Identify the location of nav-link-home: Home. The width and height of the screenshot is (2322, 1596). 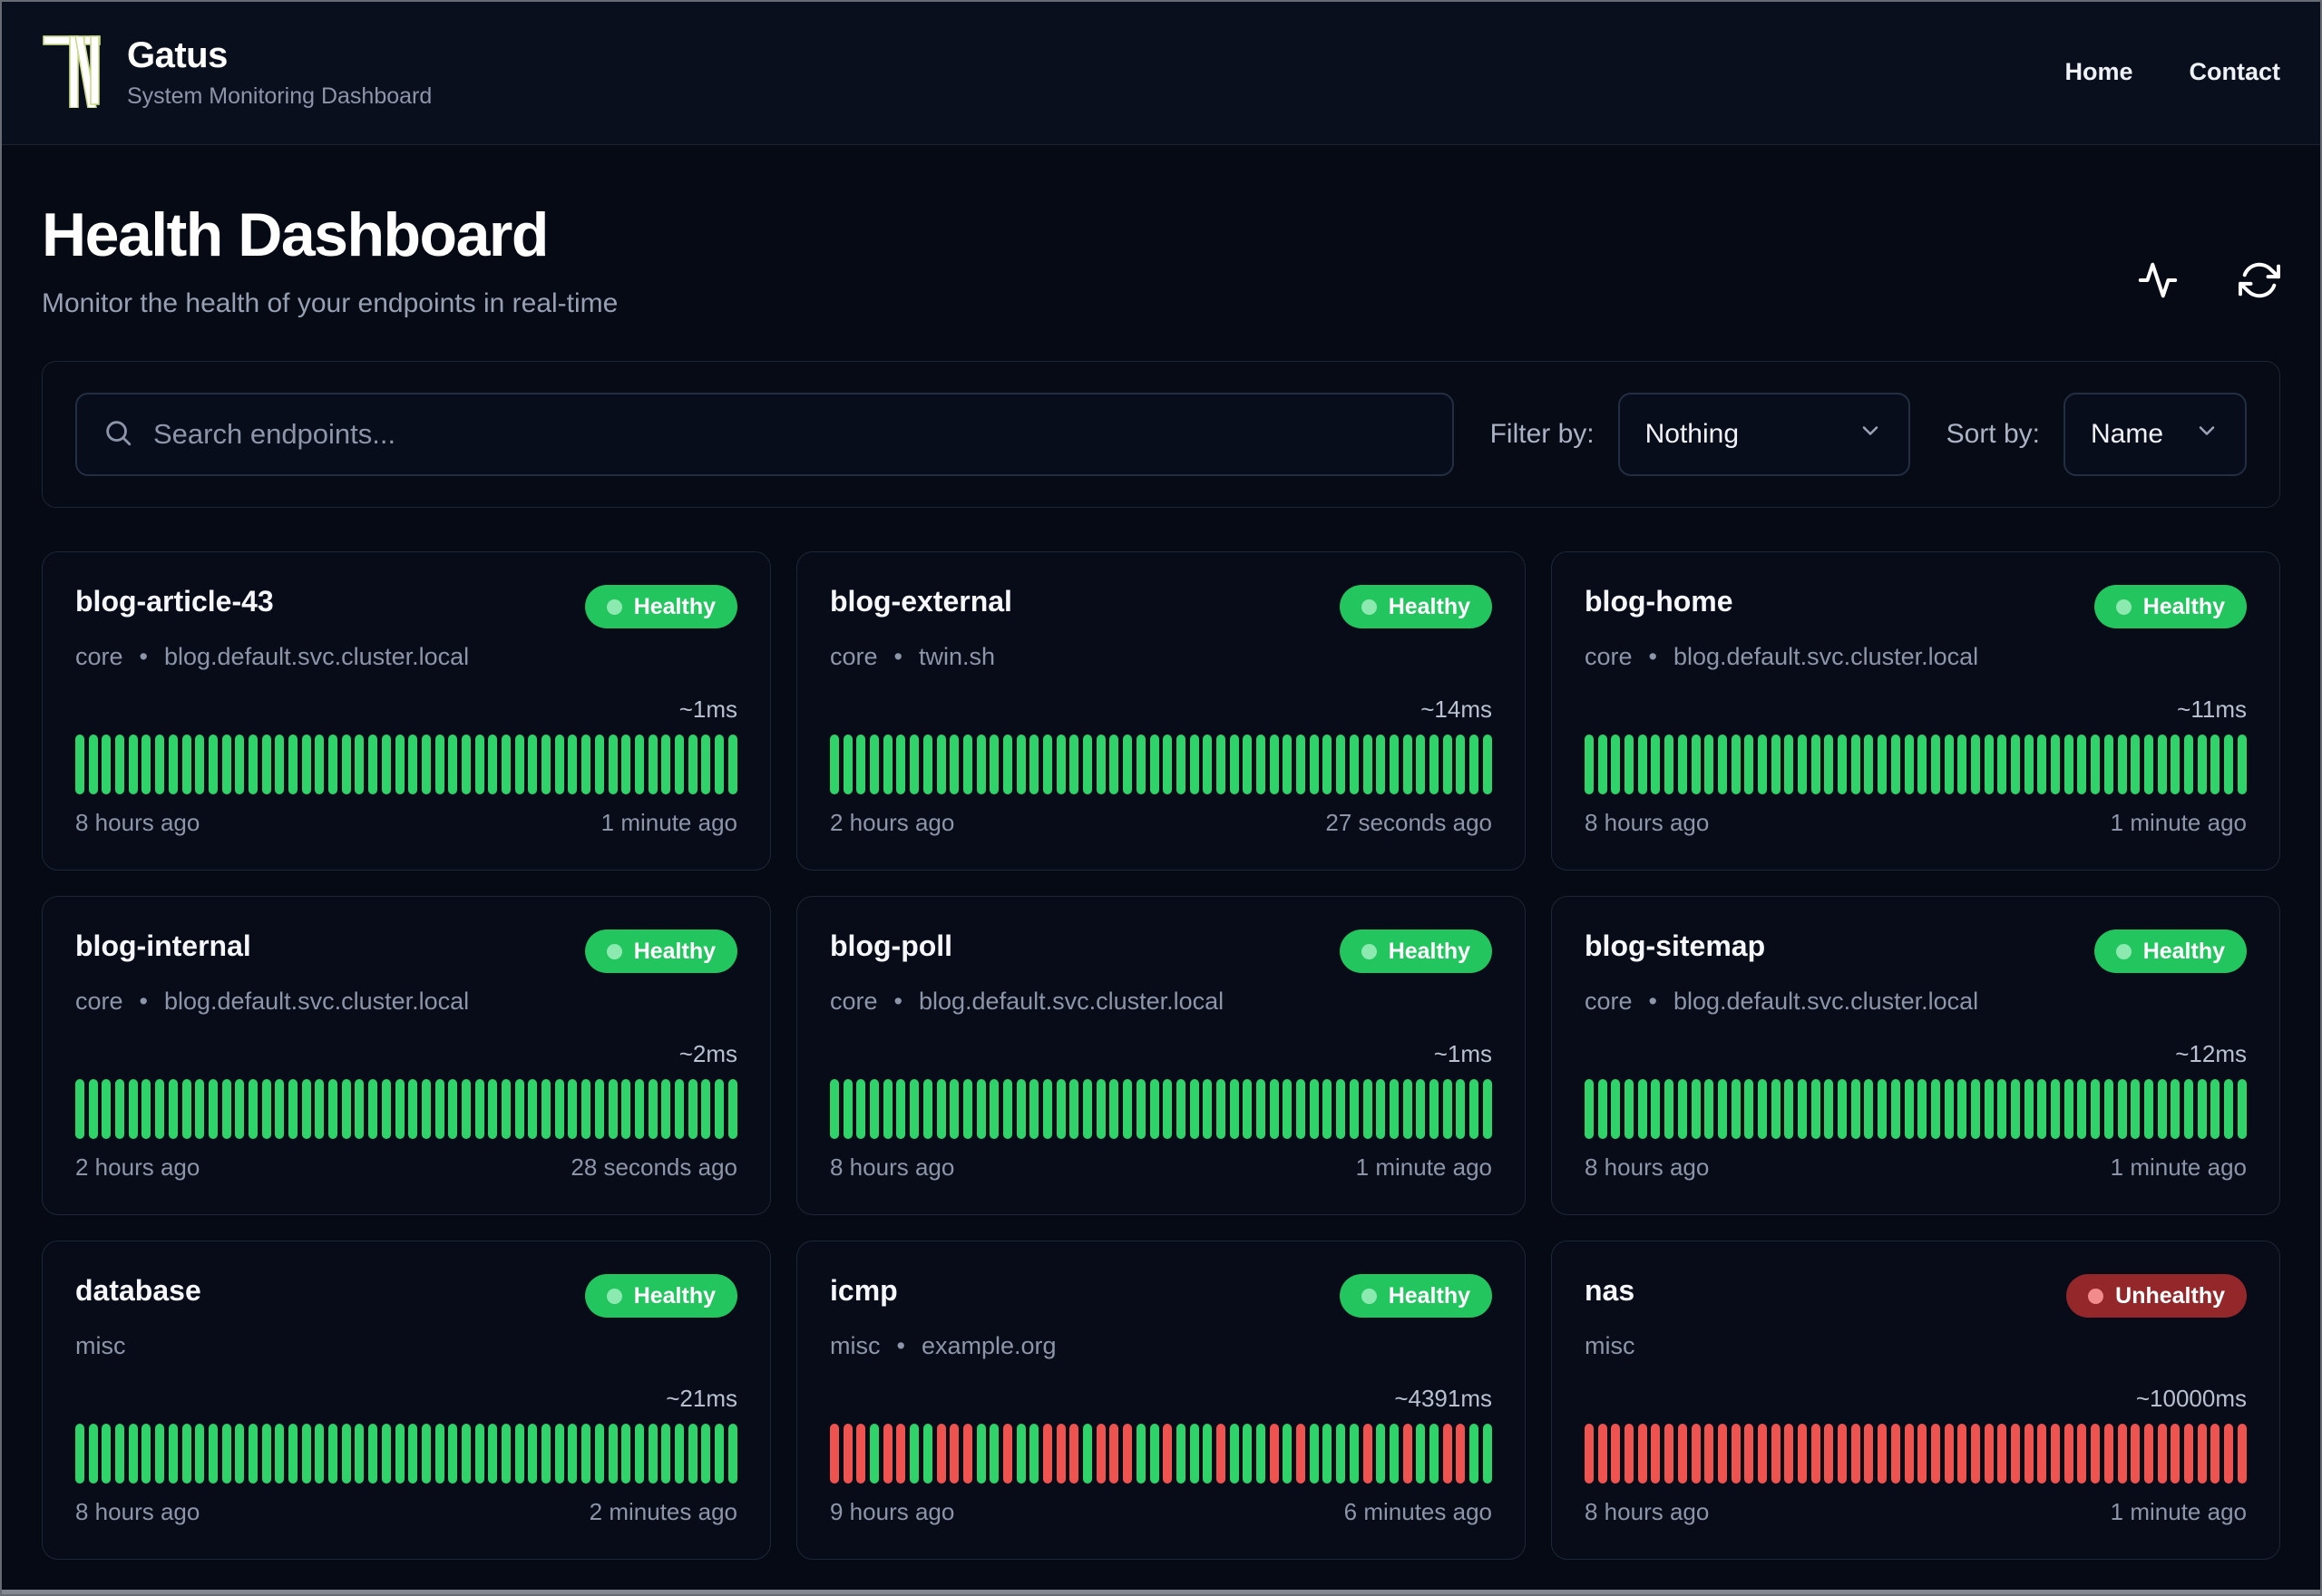
(2098, 72).